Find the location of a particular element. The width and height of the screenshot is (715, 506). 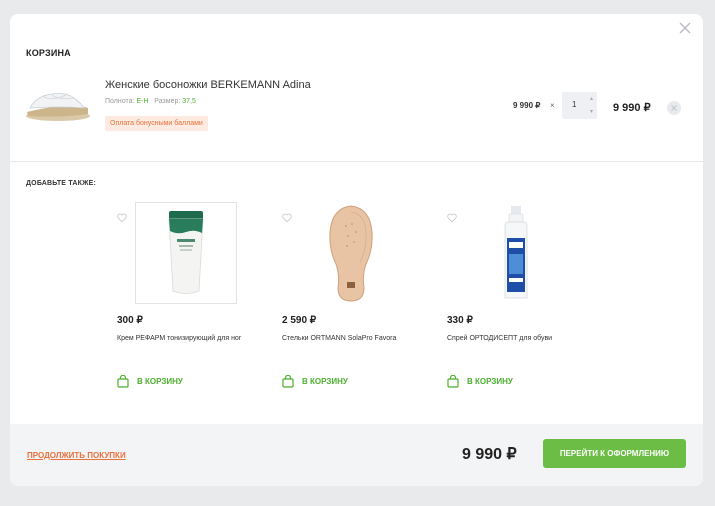

cart-title: КОРЗИНА is located at coordinates (48, 53).